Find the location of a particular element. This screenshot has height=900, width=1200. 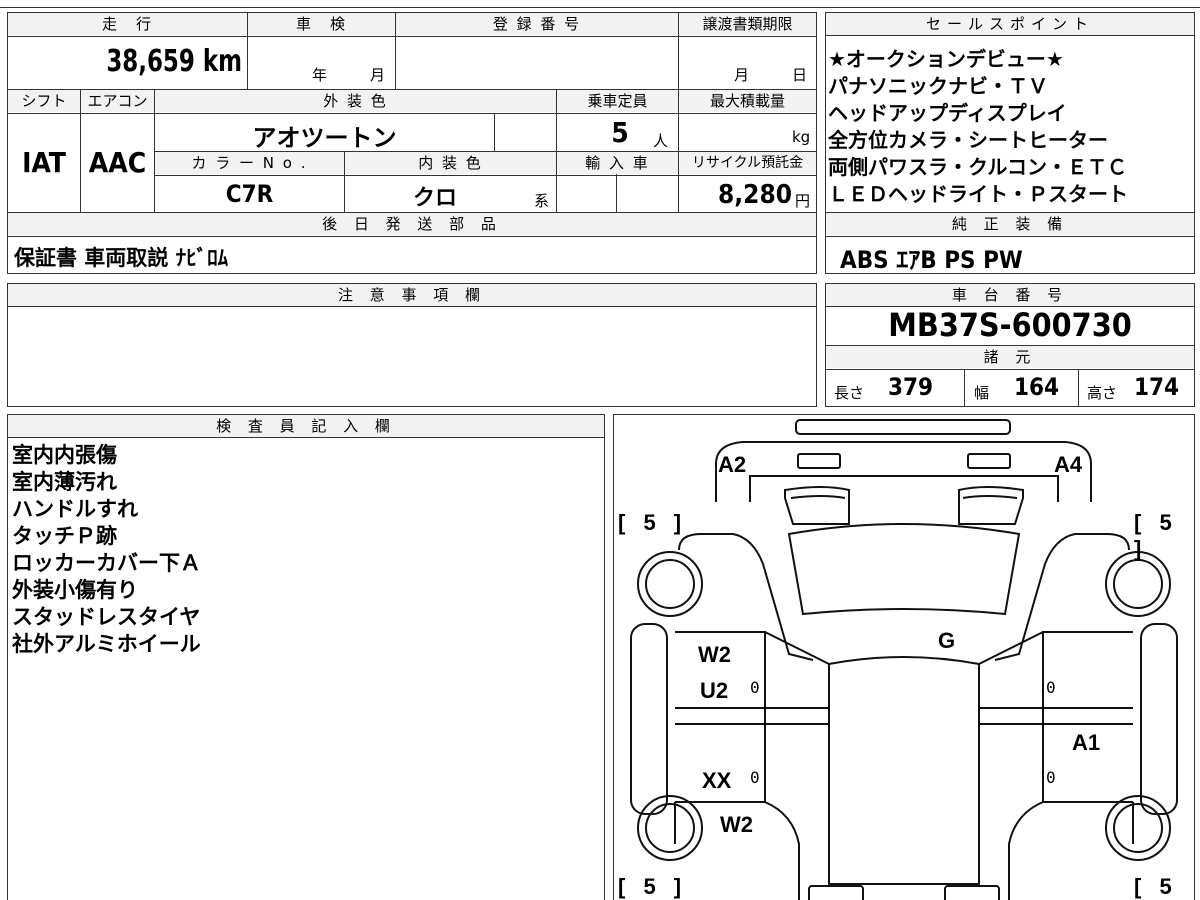

sales-points-header: セールスポイント is located at coordinates (1010, 24).